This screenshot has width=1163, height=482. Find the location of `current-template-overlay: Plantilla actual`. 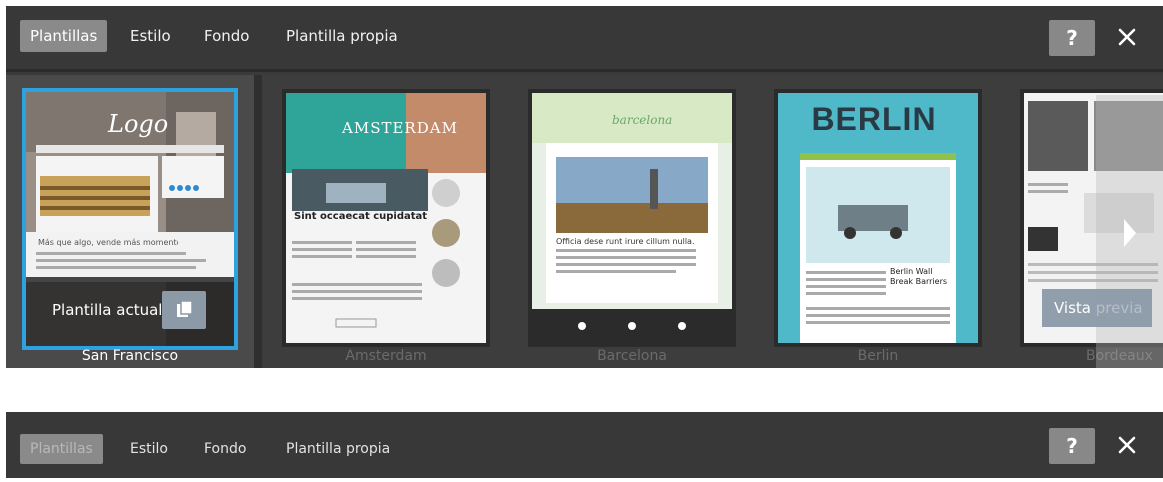

current-template-overlay: Plantilla actual is located at coordinates (130, 311).